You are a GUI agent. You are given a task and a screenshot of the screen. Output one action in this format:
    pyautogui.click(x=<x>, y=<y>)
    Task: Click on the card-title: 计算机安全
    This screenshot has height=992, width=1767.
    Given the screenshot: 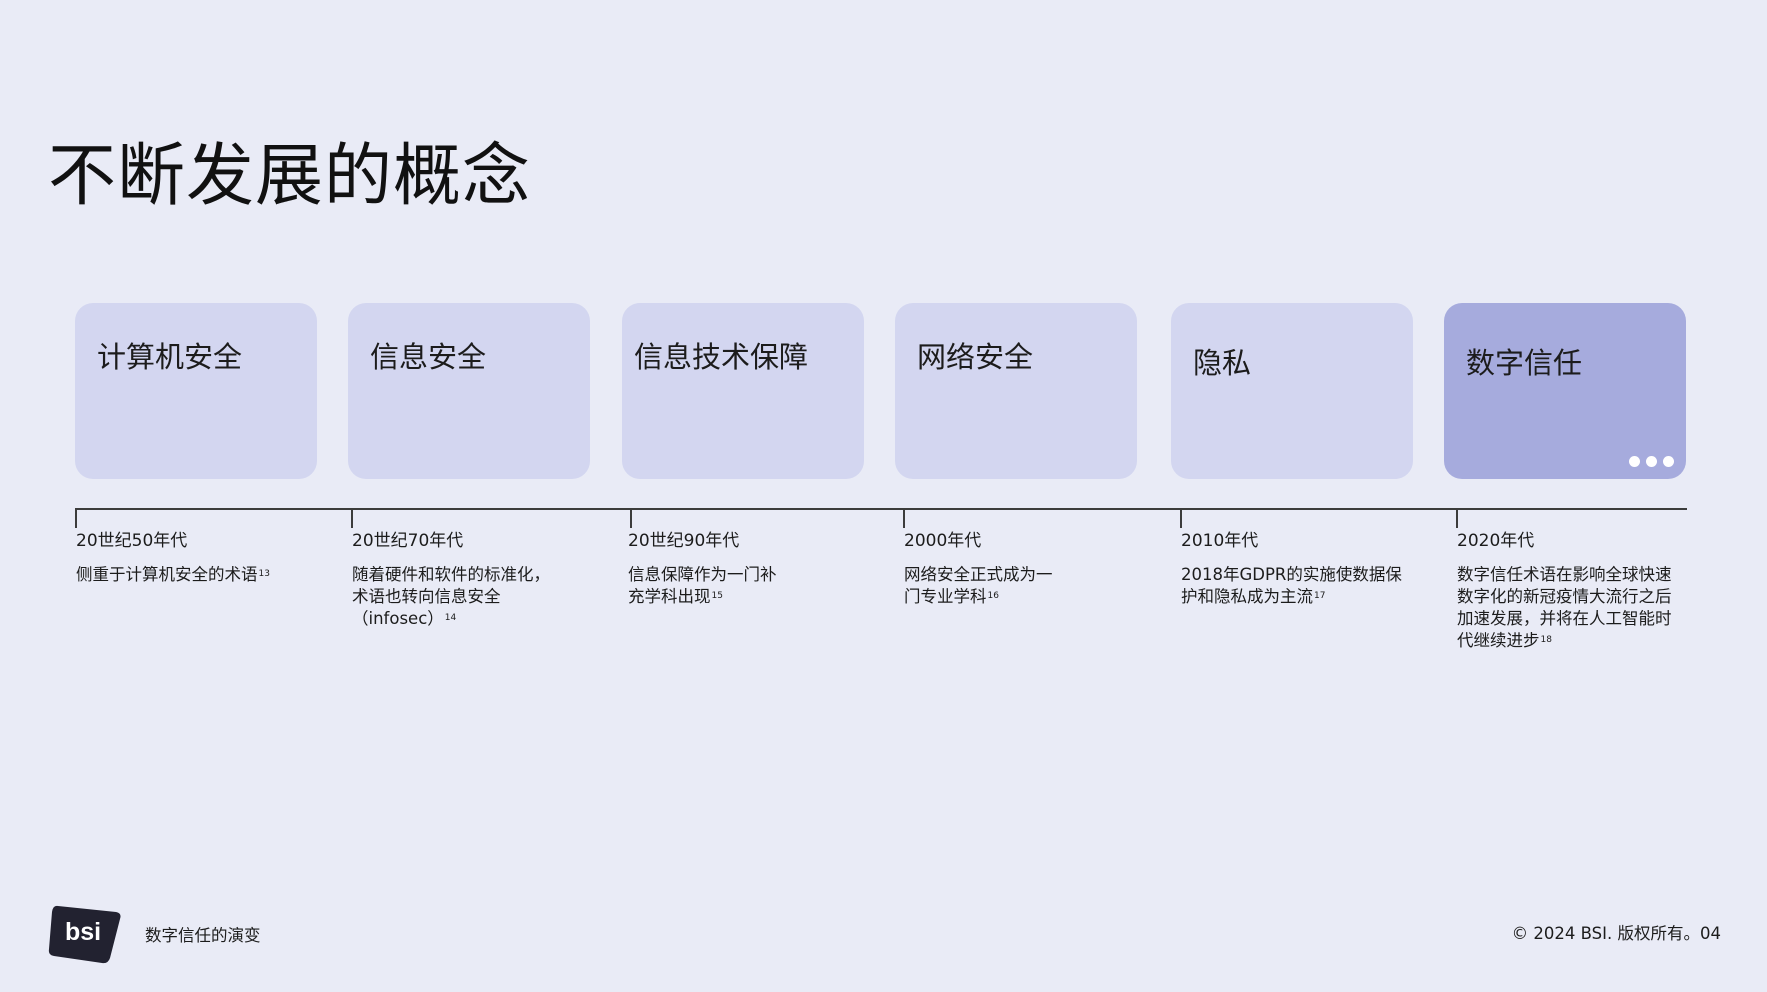 What is the action you would take?
    pyautogui.click(x=170, y=357)
    